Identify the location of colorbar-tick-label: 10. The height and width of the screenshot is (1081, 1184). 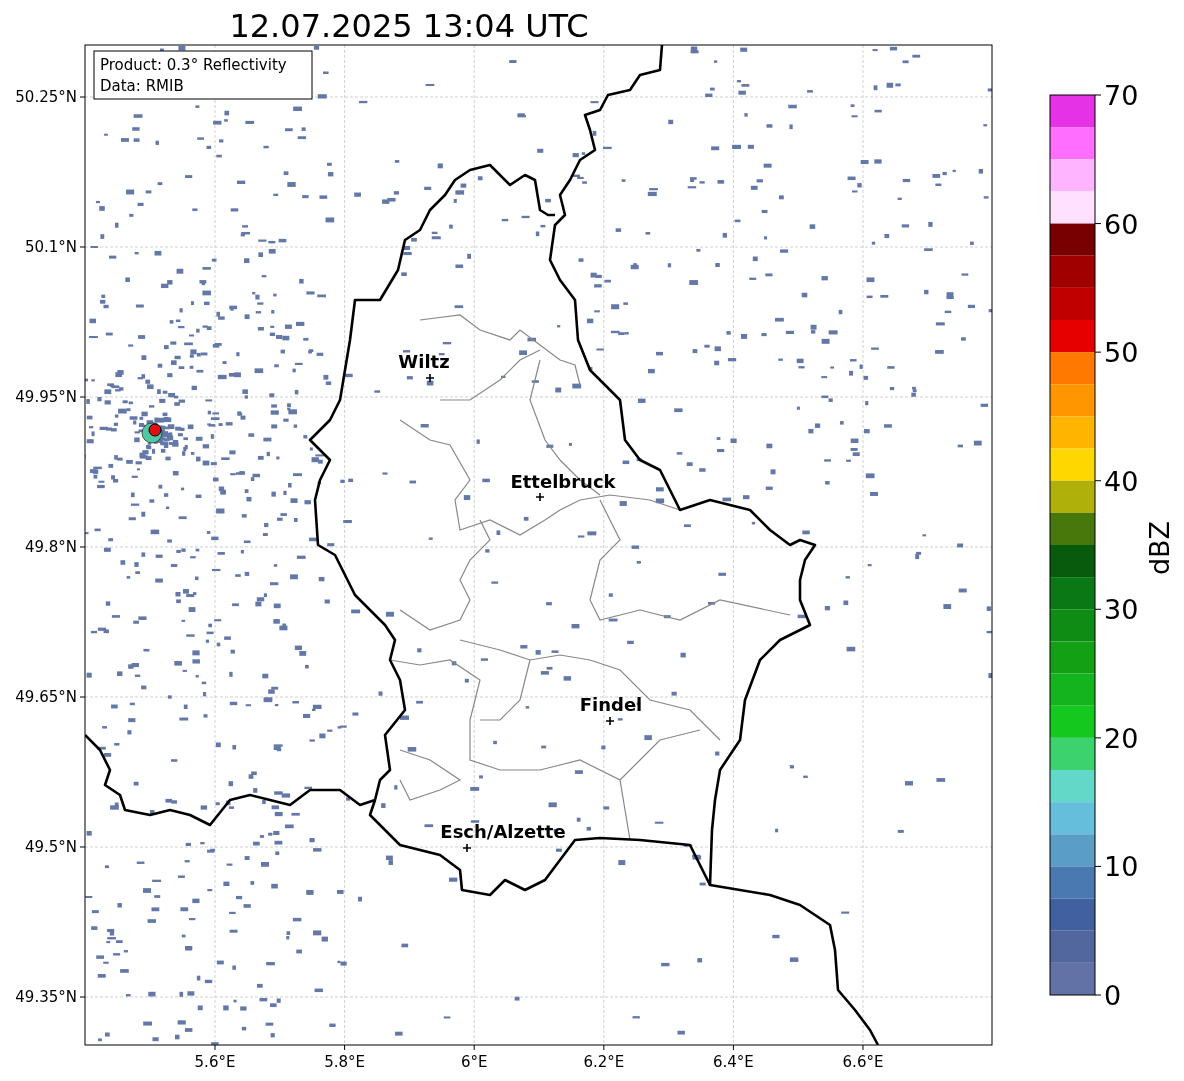
(1121, 867).